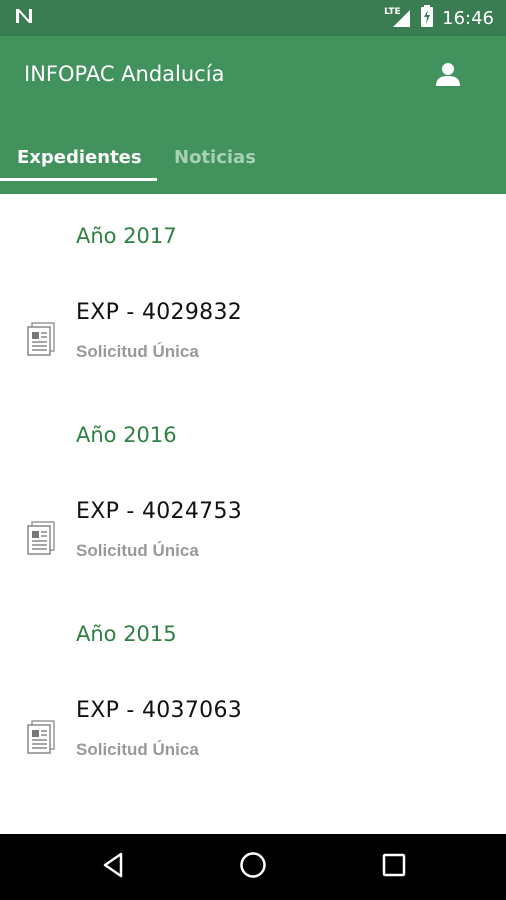 The width and height of the screenshot is (506, 900). I want to click on list-item: EXP - 4037063 Solicitud Única, so click(253, 738).